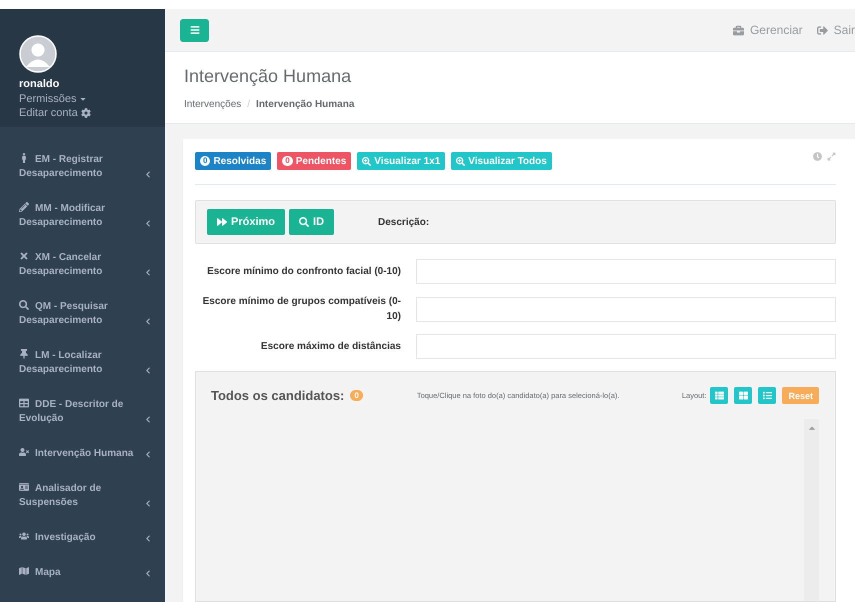 This screenshot has height=602, width=855. What do you see at coordinates (277, 395) in the screenshot?
I see `candidates-title: Todos os candidatos:` at bounding box center [277, 395].